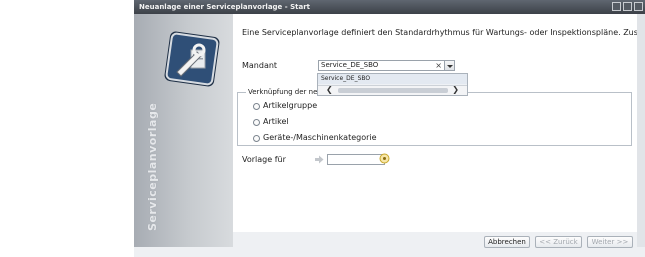 This screenshot has width=645, height=257. I want to click on window-right-border, so click(641, 130).